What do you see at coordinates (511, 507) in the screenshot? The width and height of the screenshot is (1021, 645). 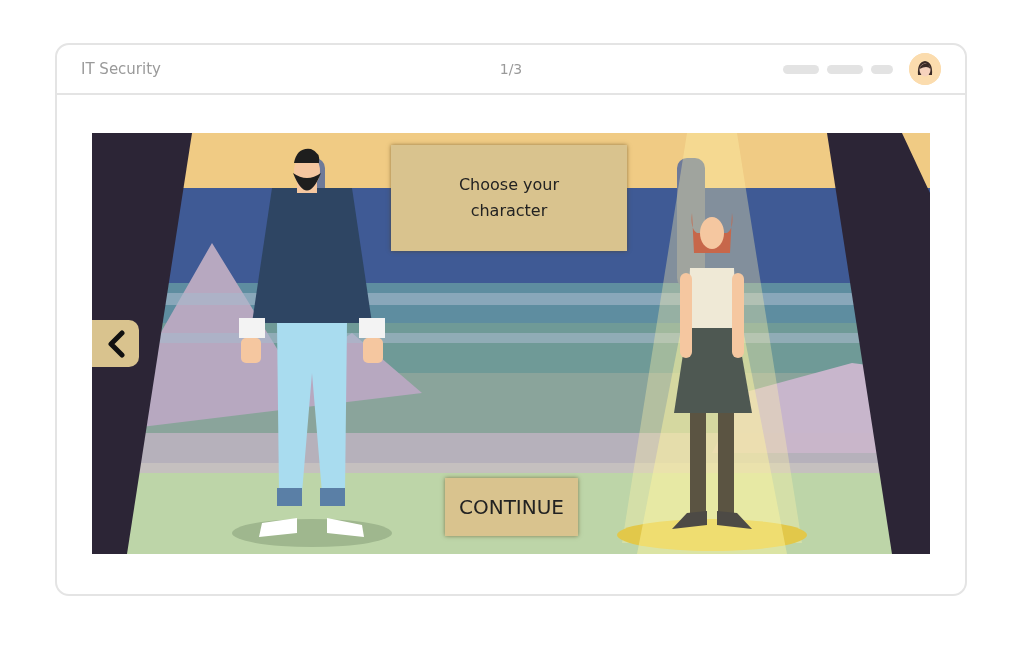 I see `continue-button: CONTINUE` at bounding box center [511, 507].